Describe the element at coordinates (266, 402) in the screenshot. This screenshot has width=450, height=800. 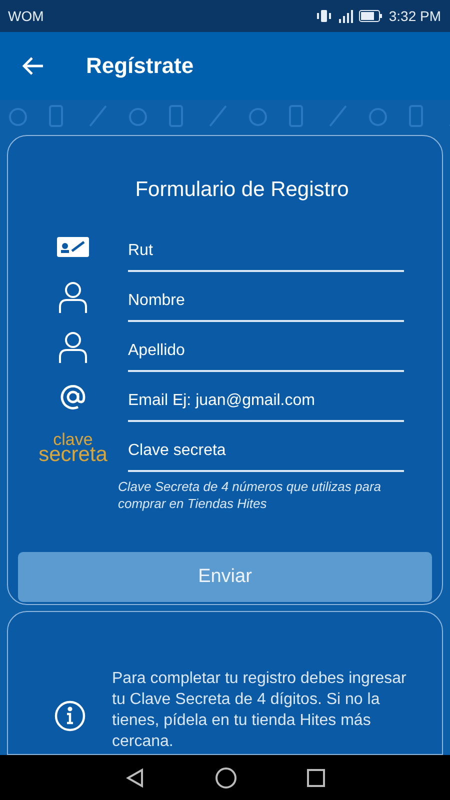
I see `input-field: Email Ej: juan@gmail.com` at that location.